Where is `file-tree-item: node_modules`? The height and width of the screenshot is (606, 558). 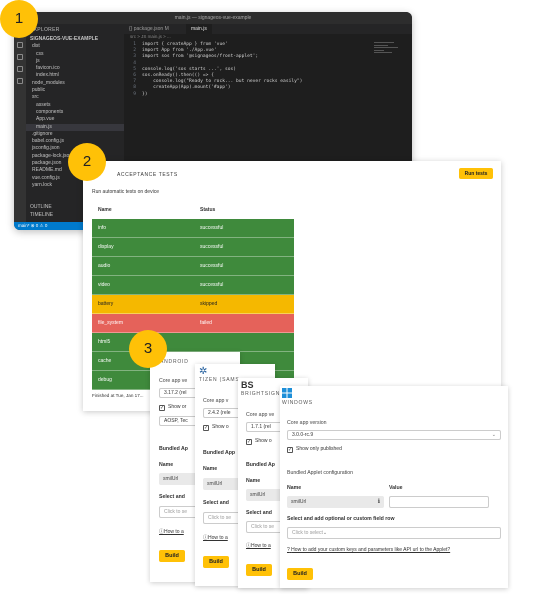
file-tree-item: node_modules is located at coordinates (75, 83).